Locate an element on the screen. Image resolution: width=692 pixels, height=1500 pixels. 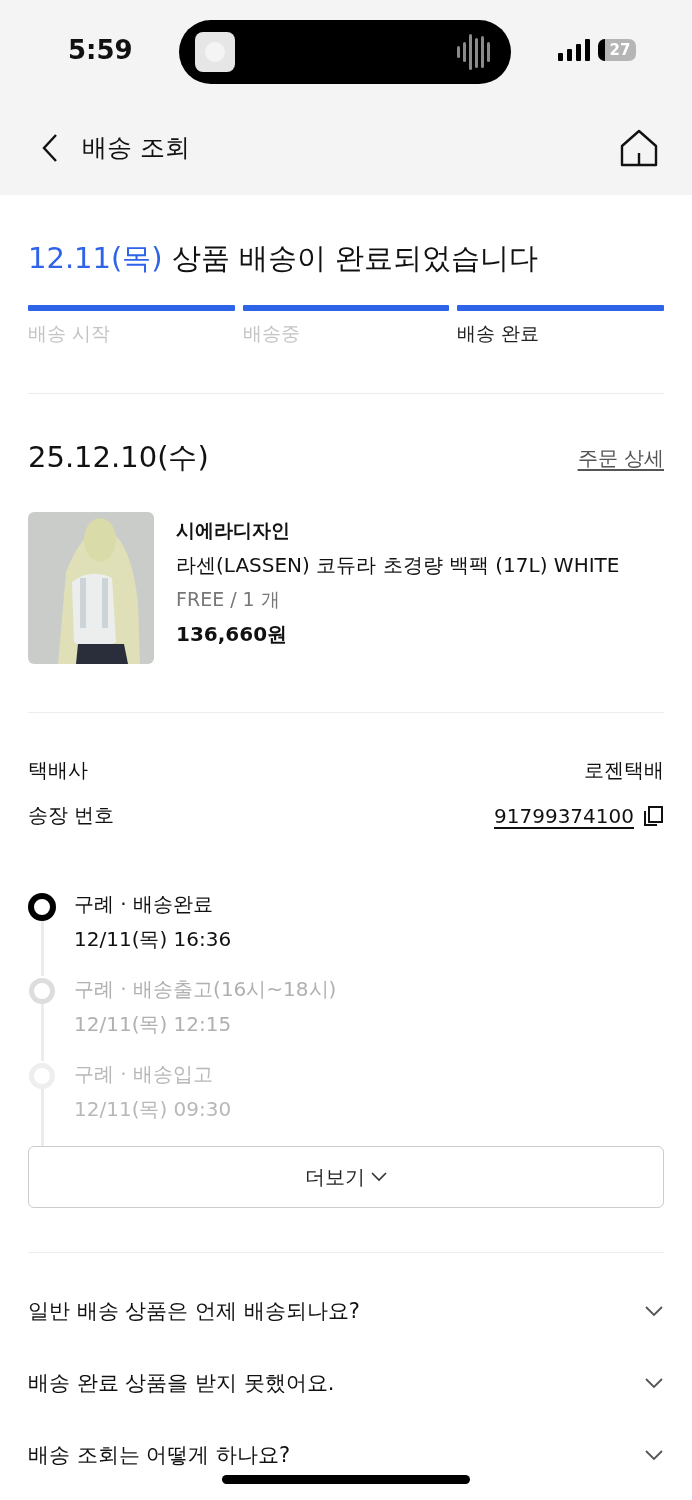
battery-icon: 27 is located at coordinates (617, 50).